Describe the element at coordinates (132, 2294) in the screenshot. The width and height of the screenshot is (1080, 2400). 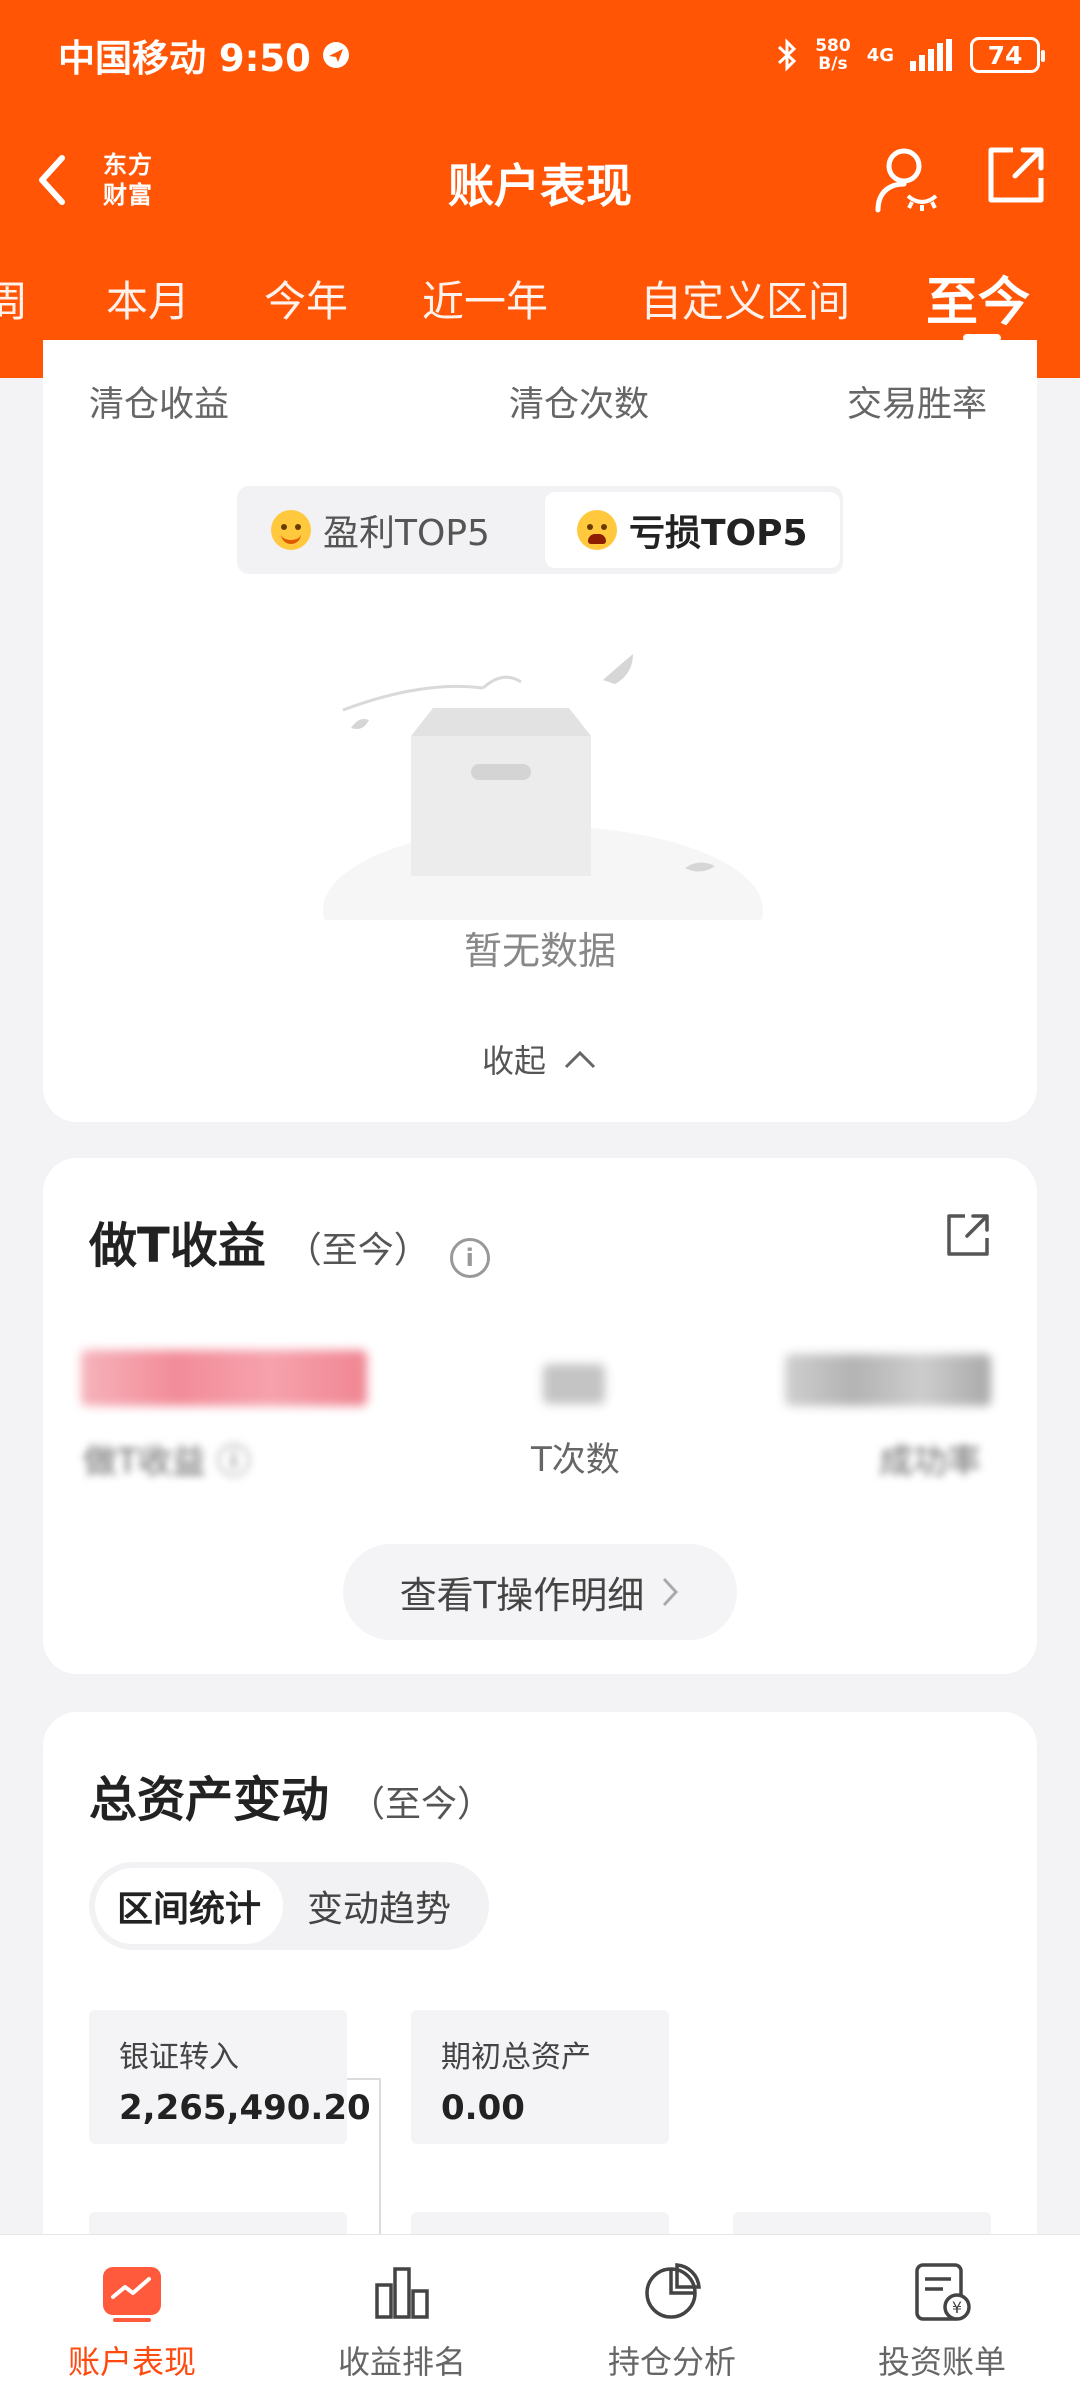
I see `performance-chart-icon` at that location.